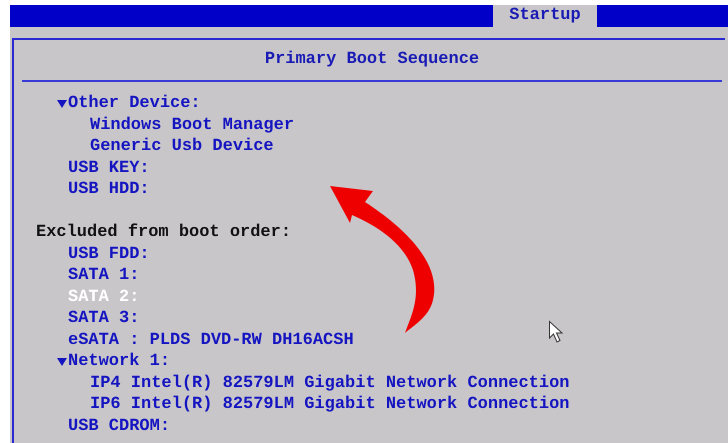 Image resolution: width=728 pixels, height=443 pixels. Describe the element at coordinates (192, 125) in the screenshot. I see `boot-device-item: Windows Boot Manager` at that location.